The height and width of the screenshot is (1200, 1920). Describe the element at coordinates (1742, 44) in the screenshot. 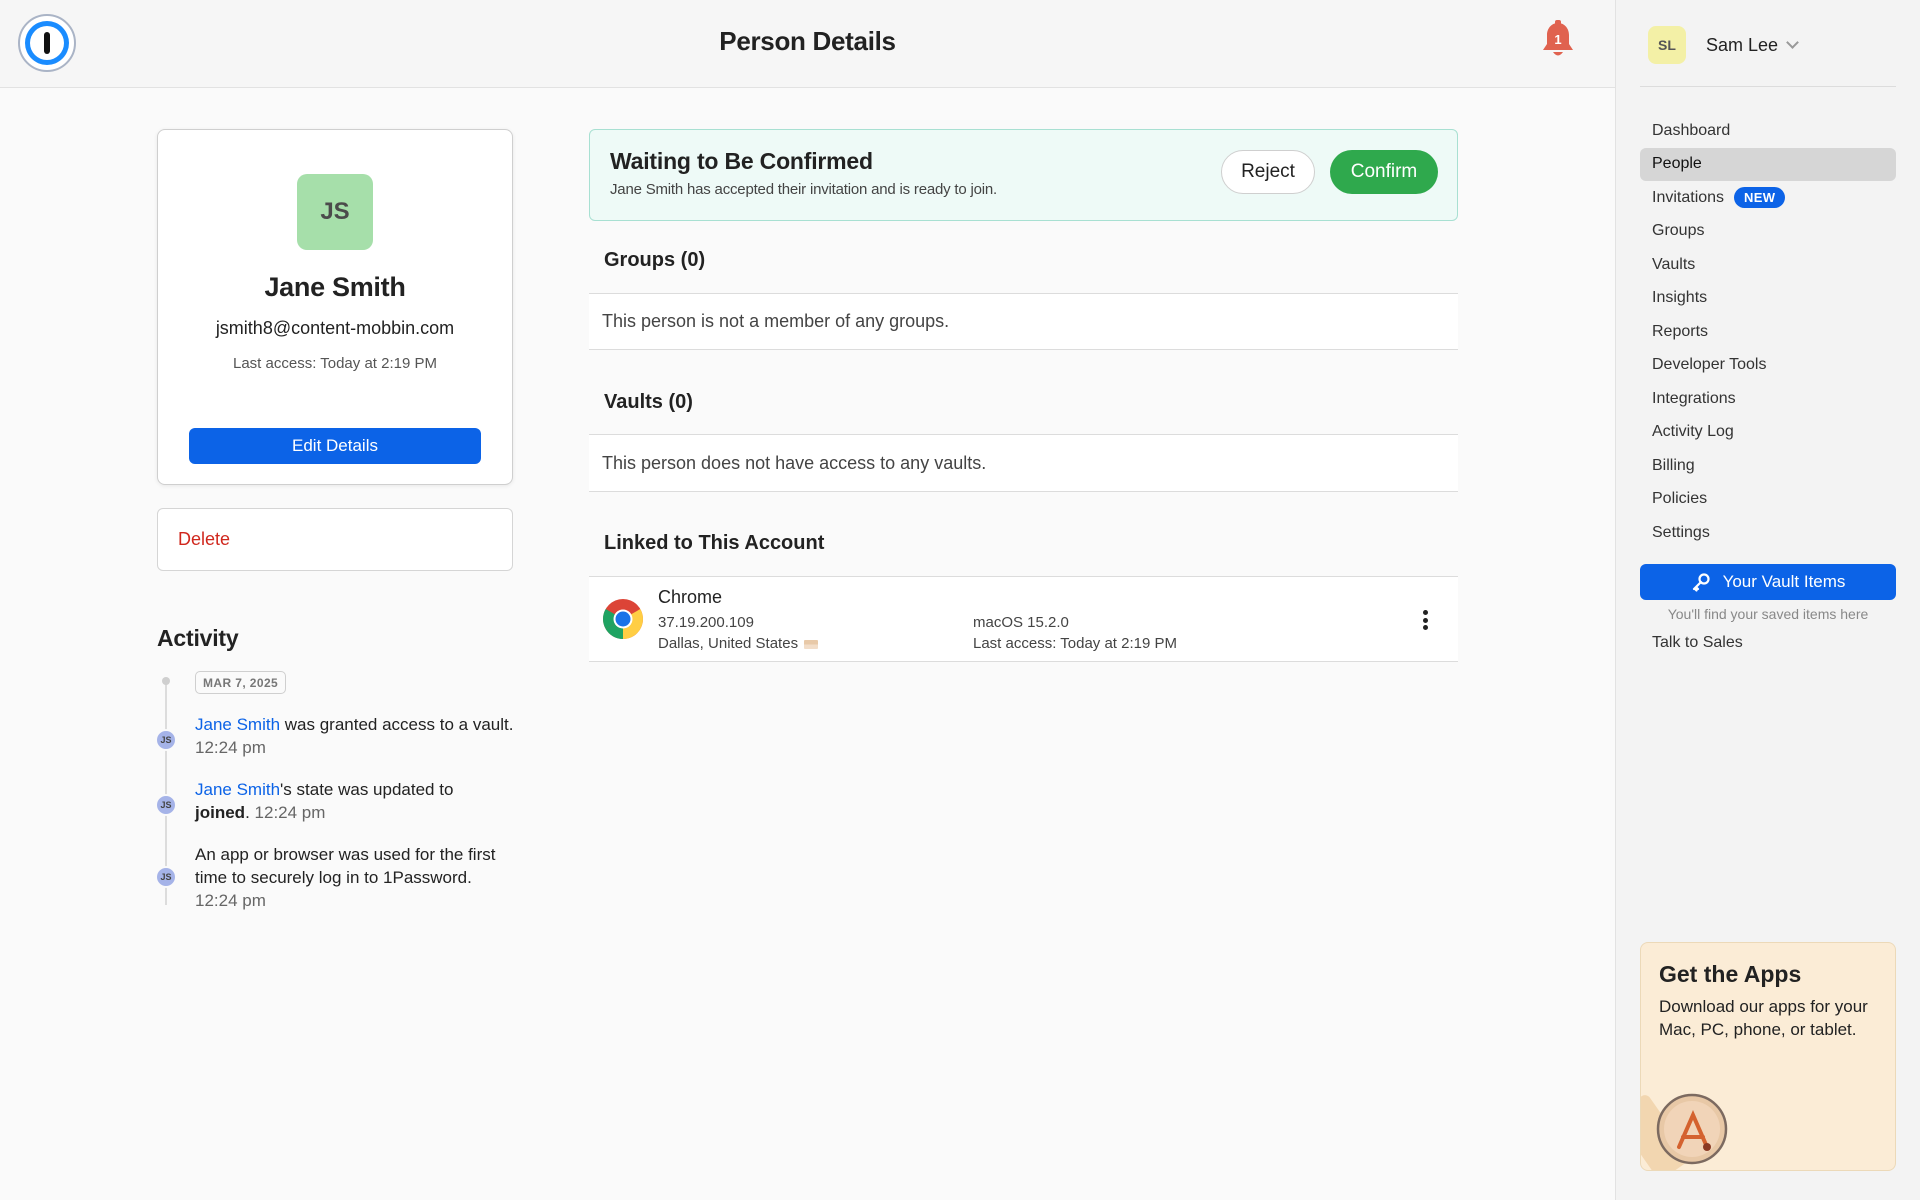

I see `user-name: Sam Lee` at that location.